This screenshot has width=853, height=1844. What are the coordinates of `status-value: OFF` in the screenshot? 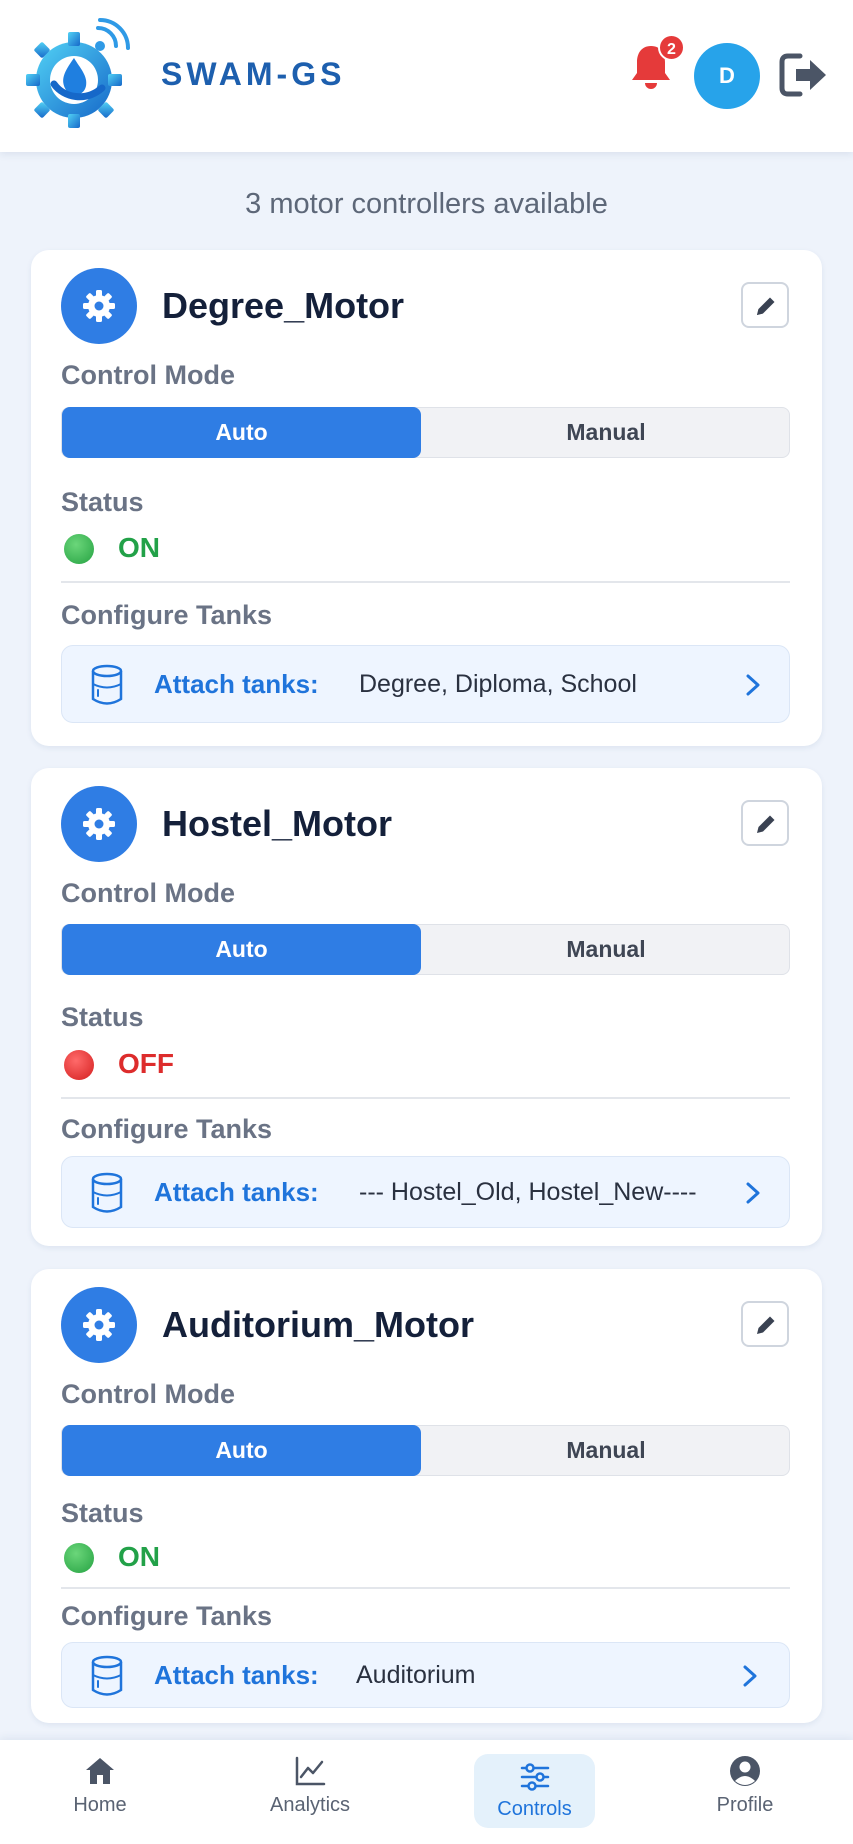 It's located at (146, 1063).